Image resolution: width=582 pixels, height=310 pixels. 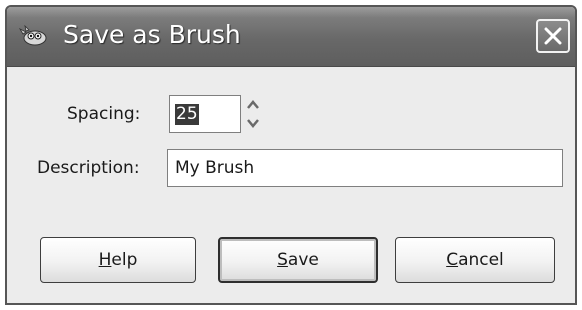 I want to click on close-icon, so click(x=553, y=36).